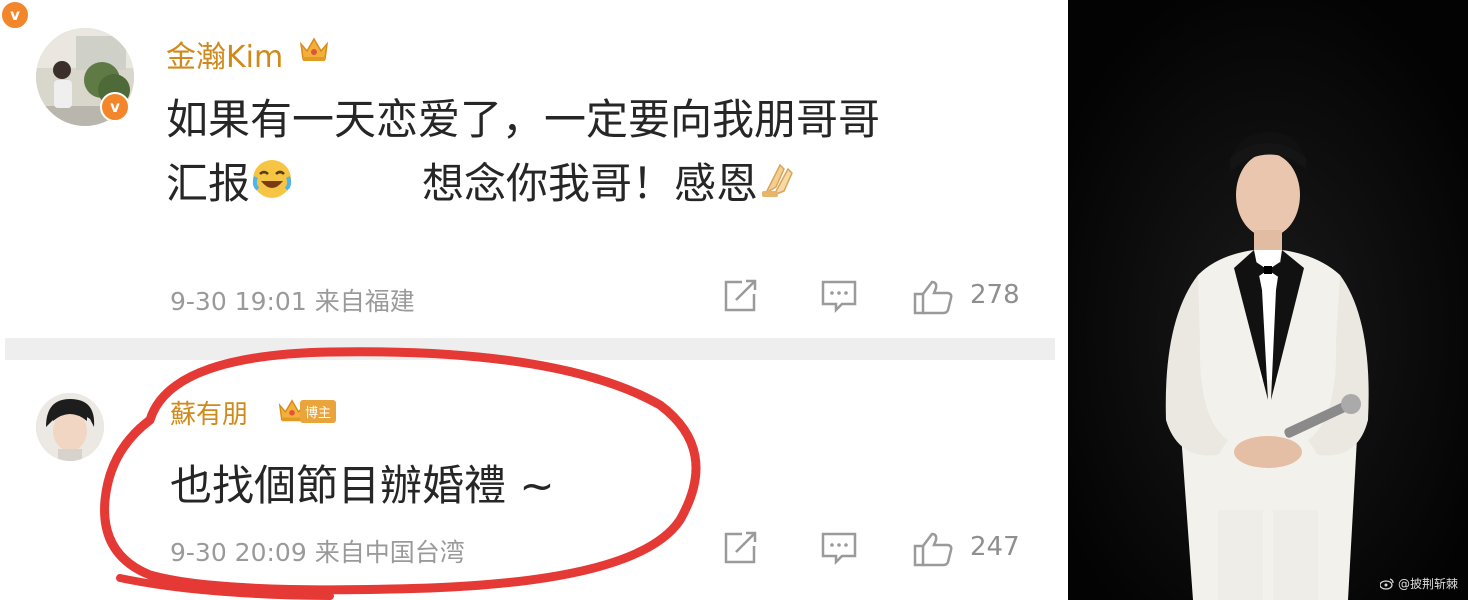 This screenshot has height=600, width=1468. Describe the element at coordinates (1386, 583) in the screenshot. I see `weibo-logo-icon` at that location.